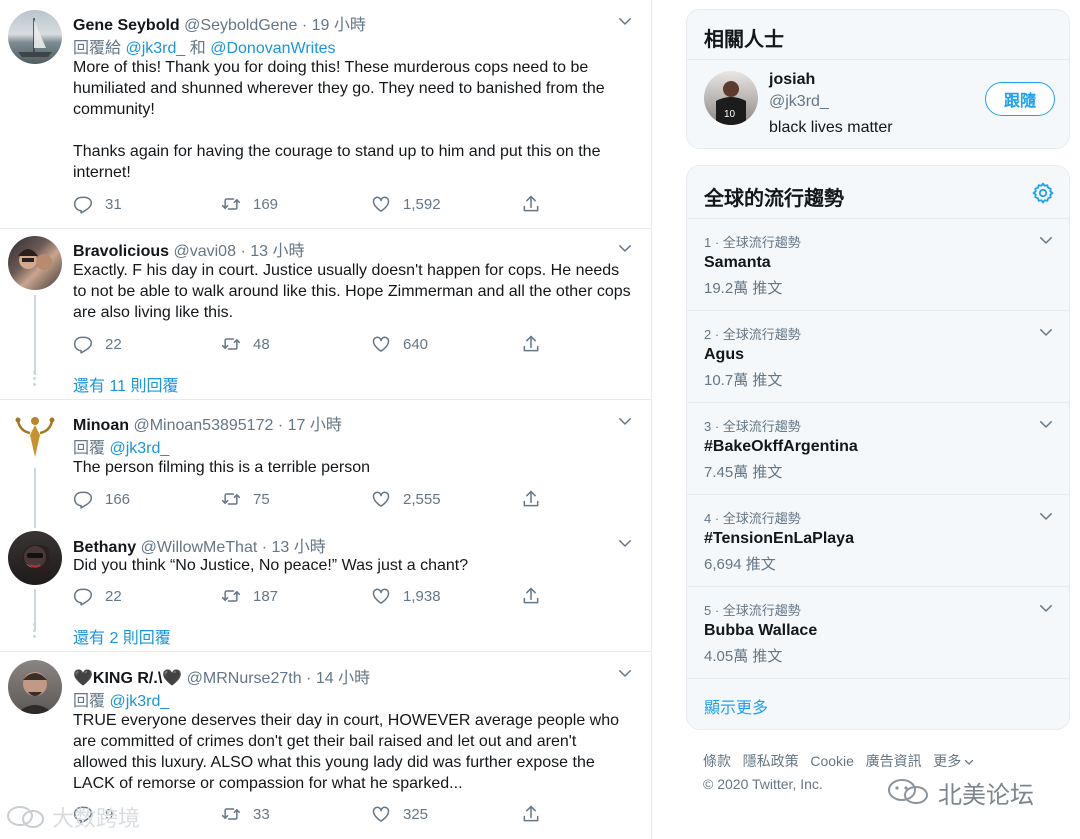 The width and height of the screenshot is (1080, 839). Describe the element at coordinates (313, 344) in the screenshot. I see `tweet-actions: 22 48 640` at that location.